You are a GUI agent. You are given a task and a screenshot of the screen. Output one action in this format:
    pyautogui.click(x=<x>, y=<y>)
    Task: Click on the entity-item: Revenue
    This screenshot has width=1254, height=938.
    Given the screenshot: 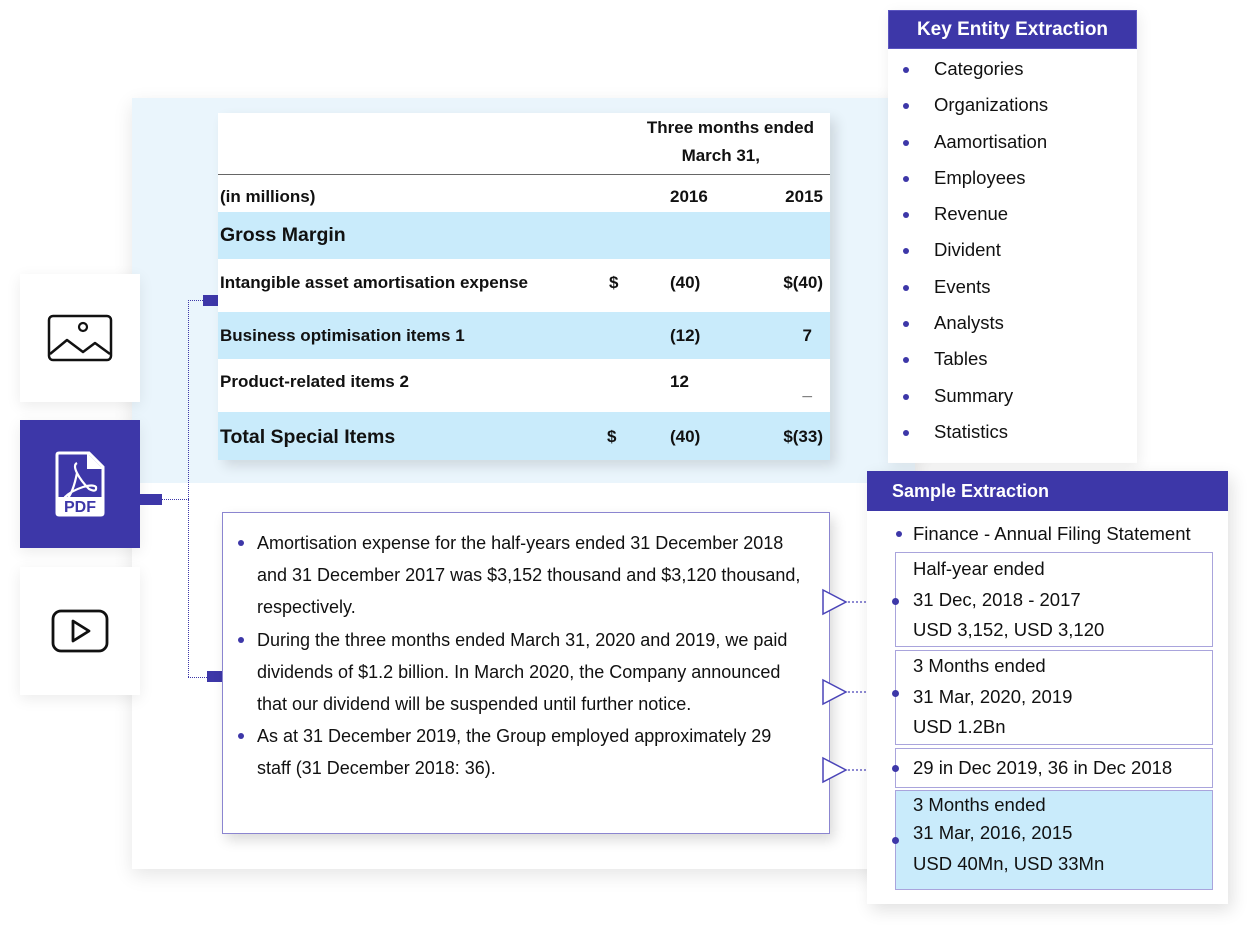 What is the action you would take?
    pyautogui.click(x=1012, y=217)
    